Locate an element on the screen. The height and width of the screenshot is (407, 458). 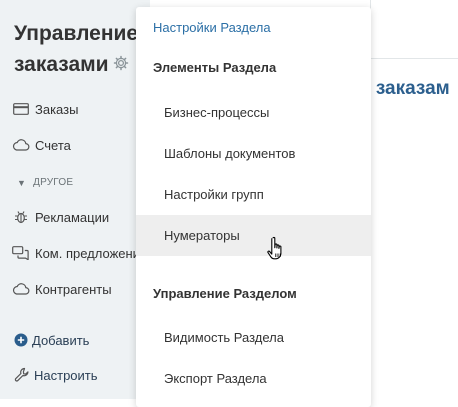
content-heading: е заказам is located at coordinates (405, 88).